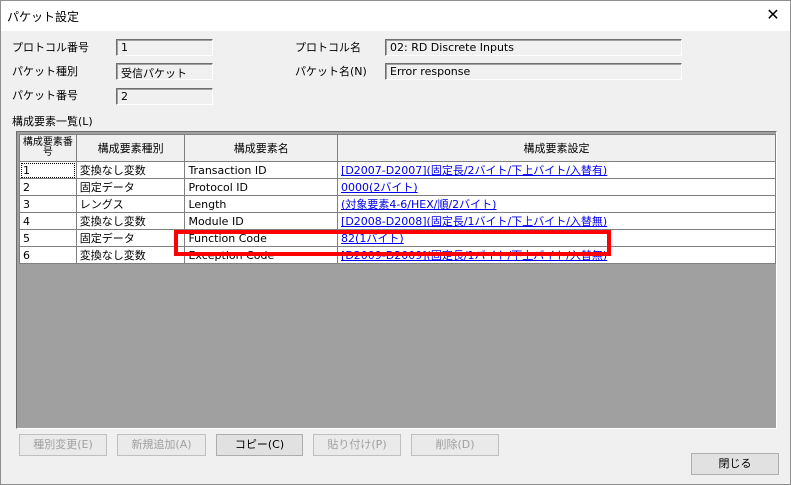 This screenshot has height=485, width=791. Describe the element at coordinates (261, 204) in the screenshot. I see `cell-name: Length` at that location.